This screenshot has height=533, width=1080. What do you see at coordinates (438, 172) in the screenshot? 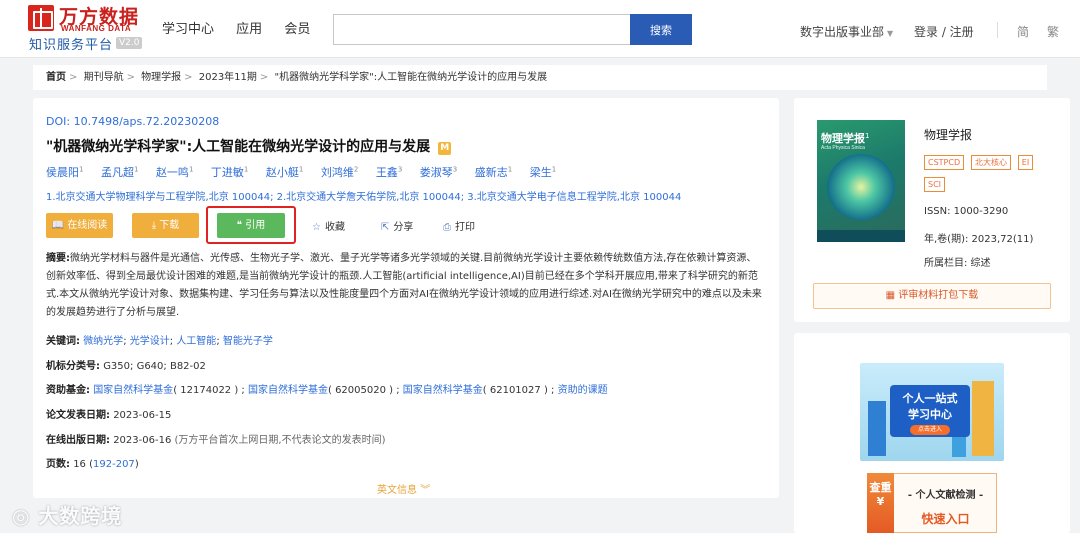
I see `author-link: 娄淑琴3` at bounding box center [438, 172].